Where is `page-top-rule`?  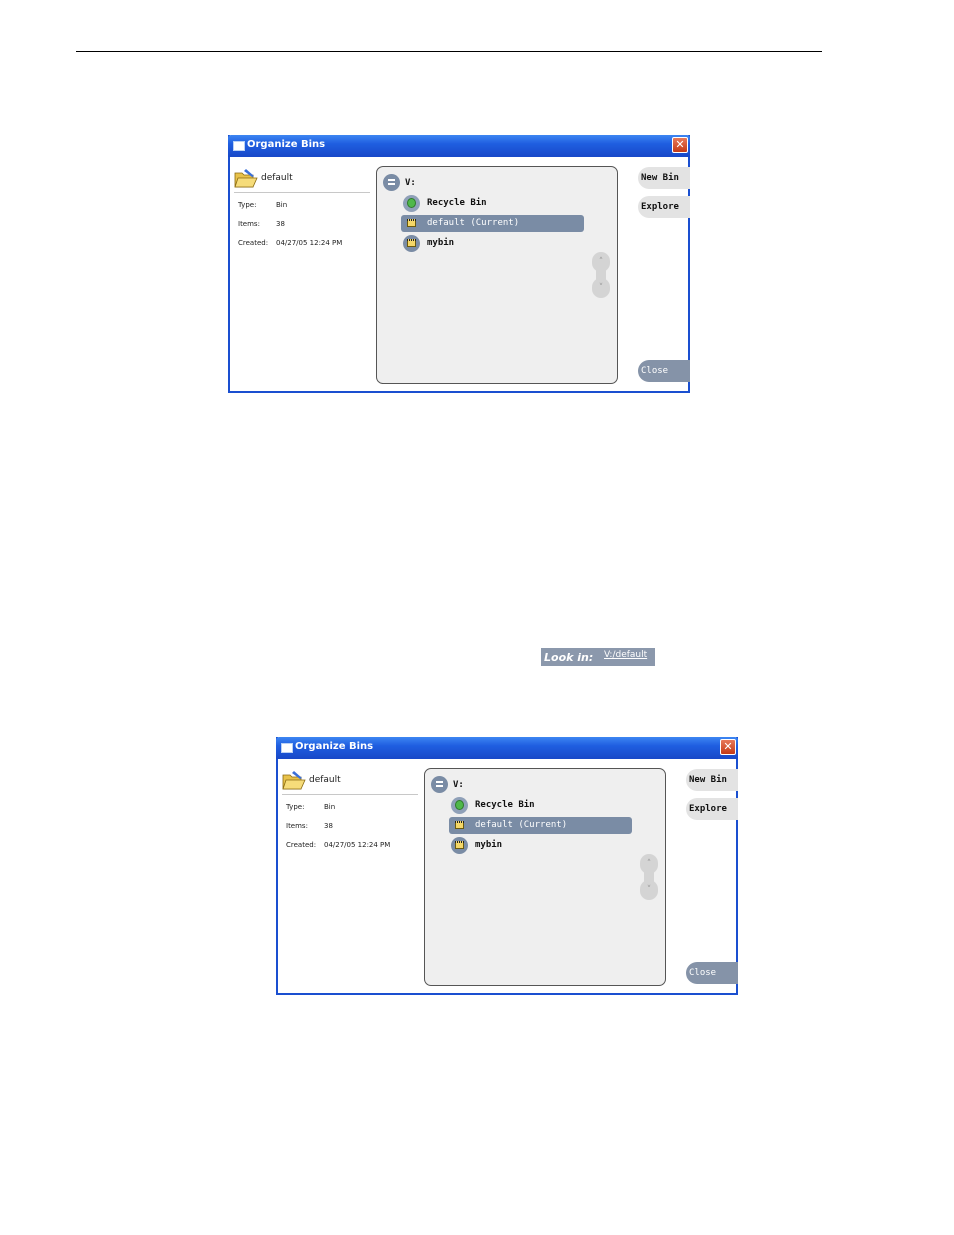 page-top-rule is located at coordinates (449, 51).